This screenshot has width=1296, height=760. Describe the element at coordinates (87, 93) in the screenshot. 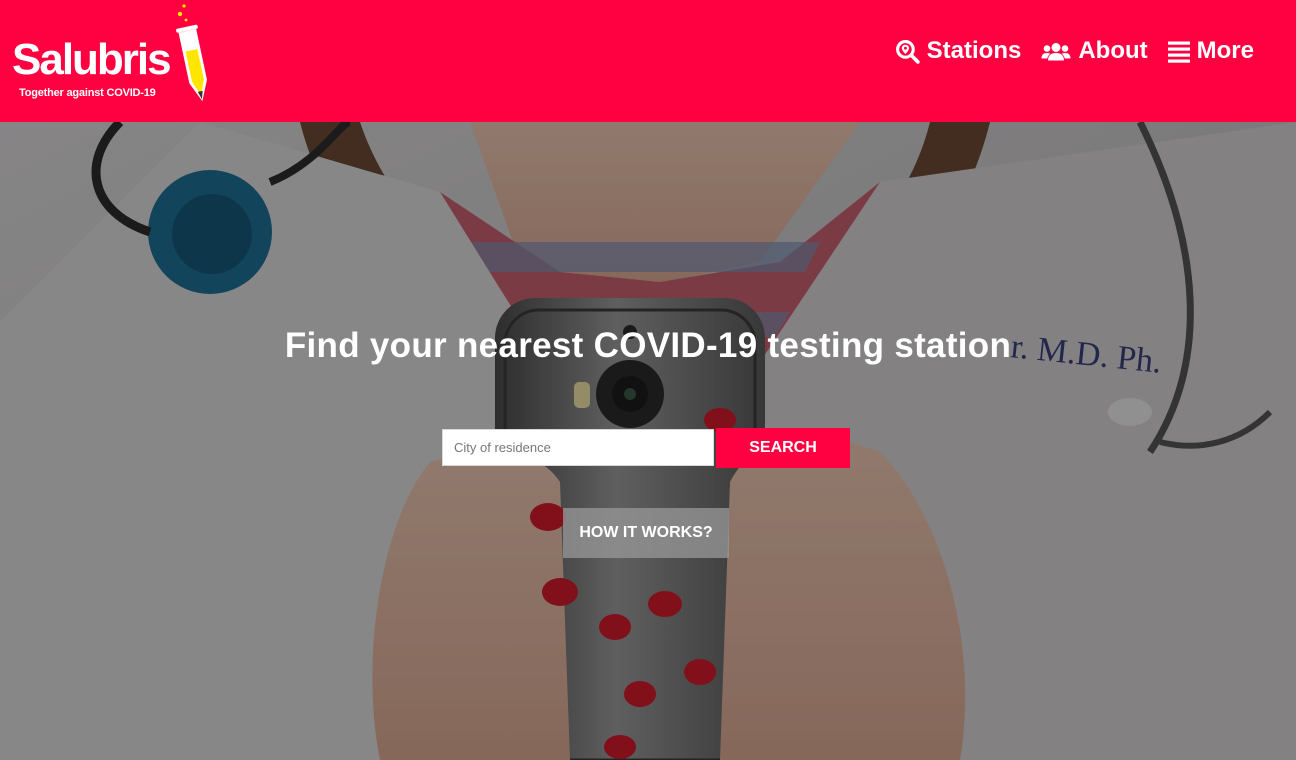

I see `logo-tagline: Together against COVID-19` at that location.